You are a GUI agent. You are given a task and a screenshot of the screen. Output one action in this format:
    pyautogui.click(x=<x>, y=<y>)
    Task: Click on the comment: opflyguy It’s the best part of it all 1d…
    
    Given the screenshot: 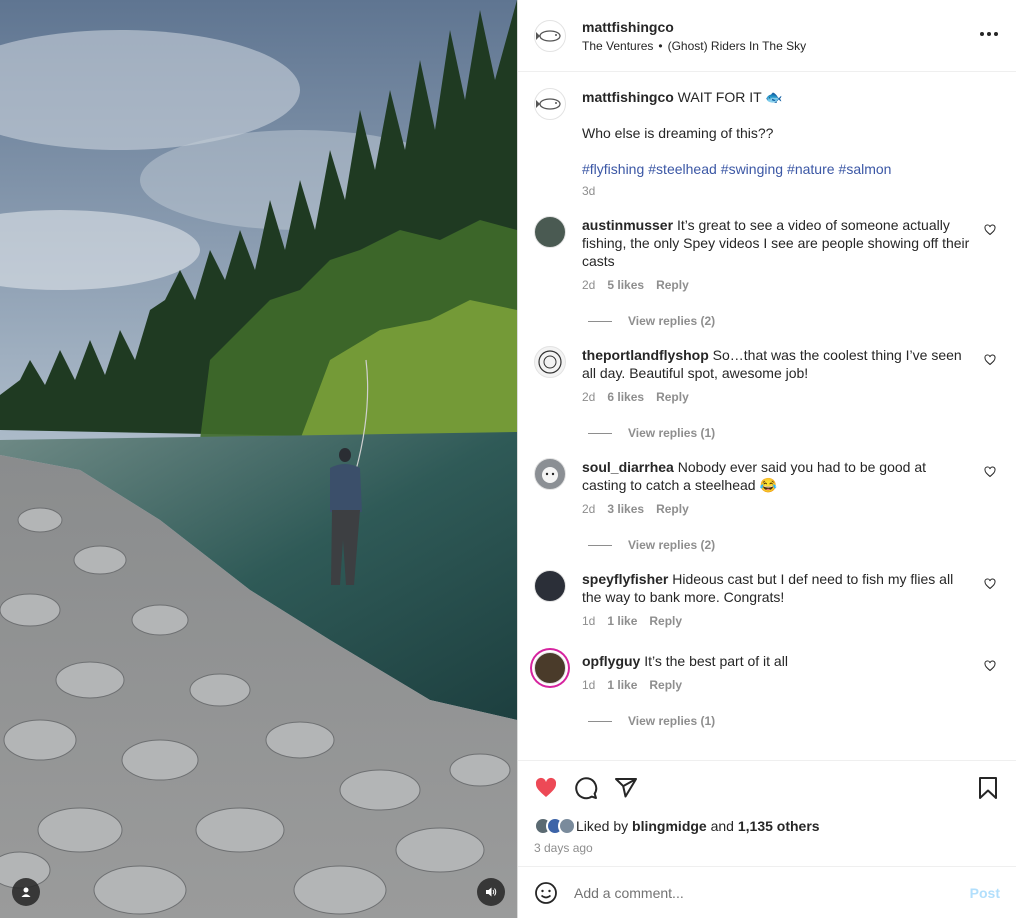 What is the action you would take?
    pyautogui.click(x=767, y=672)
    